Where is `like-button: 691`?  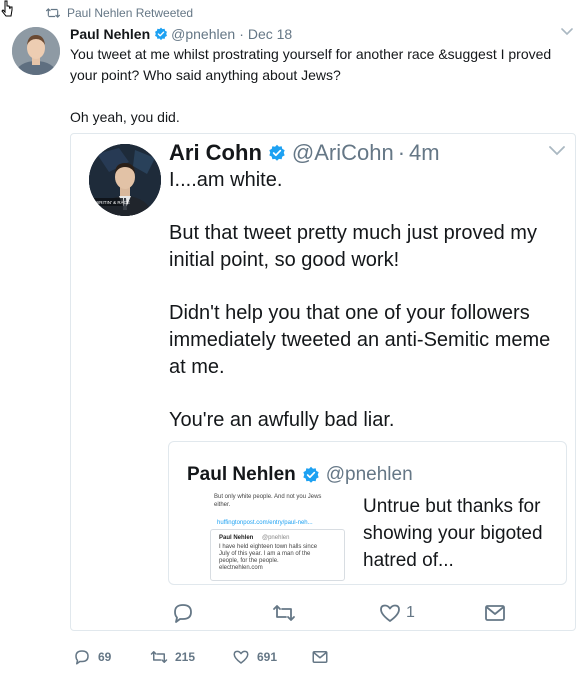 like-button: 691 is located at coordinates (254, 657).